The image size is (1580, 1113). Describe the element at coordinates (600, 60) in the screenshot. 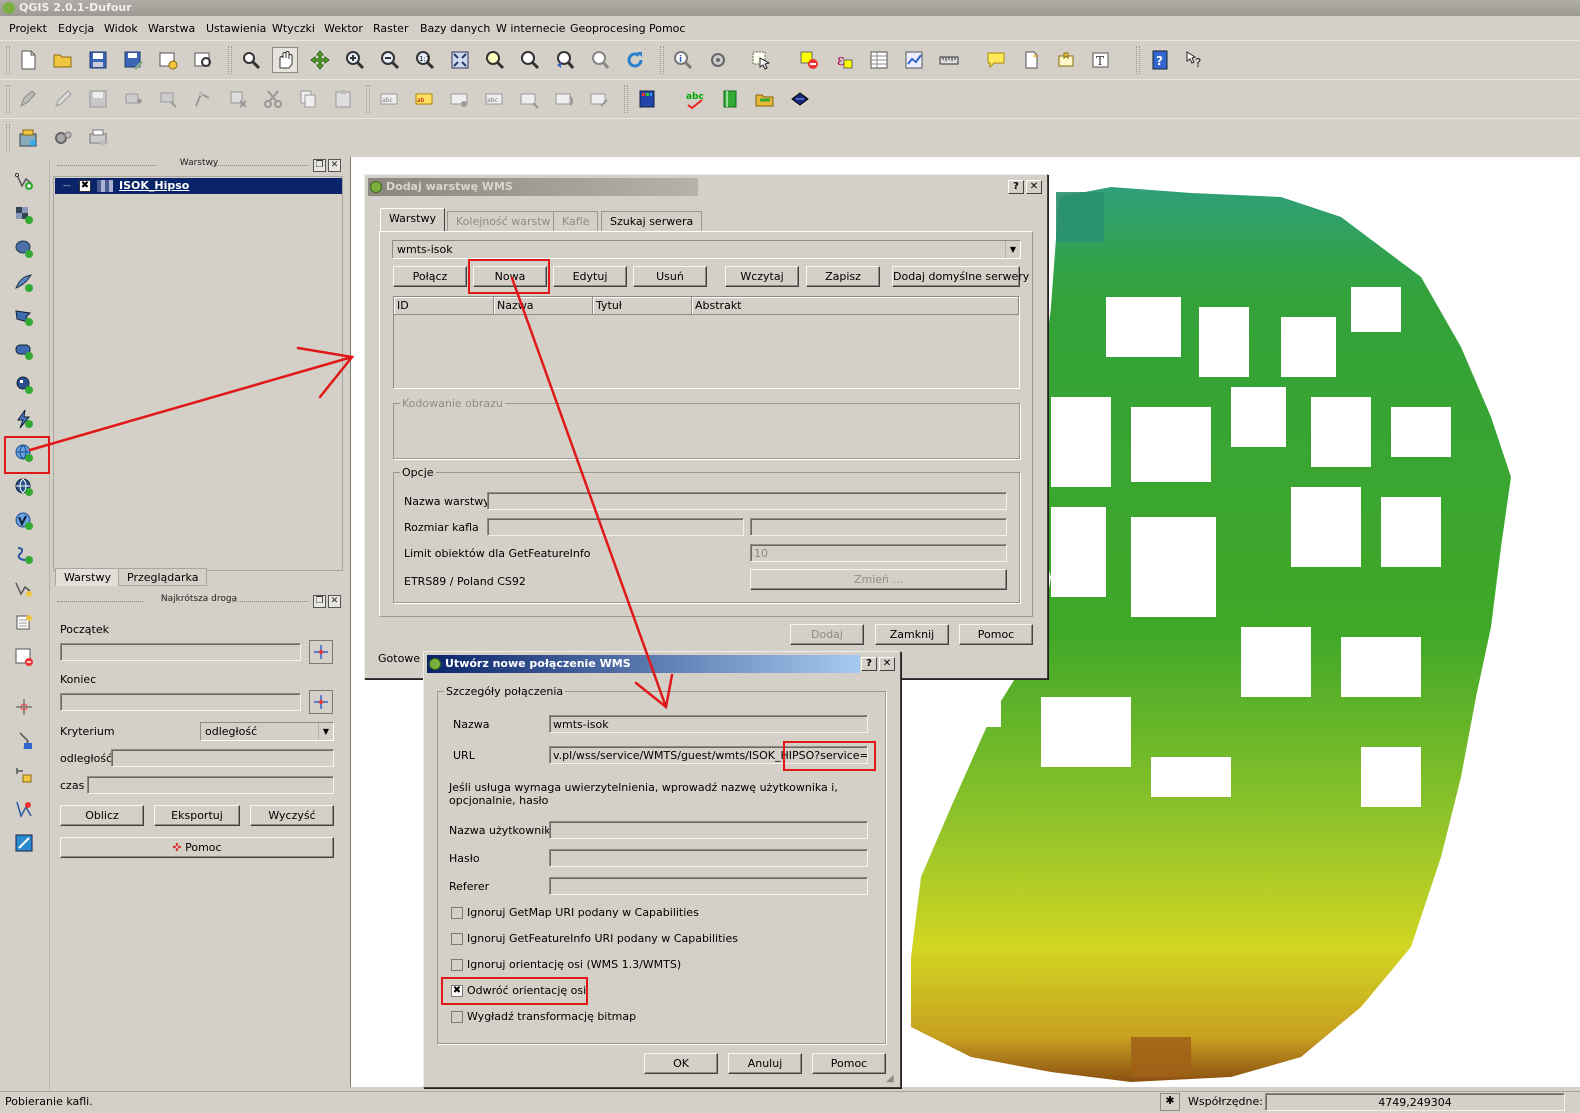

I see `zoom-next-icon` at that location.